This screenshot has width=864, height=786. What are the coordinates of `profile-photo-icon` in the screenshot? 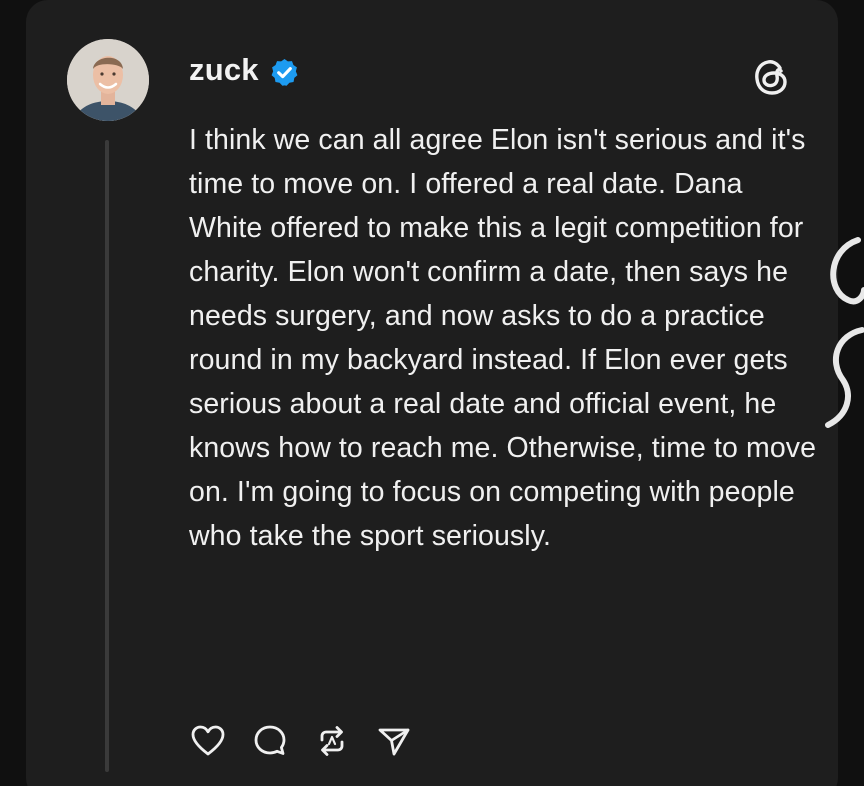 It's located at (108, 80).